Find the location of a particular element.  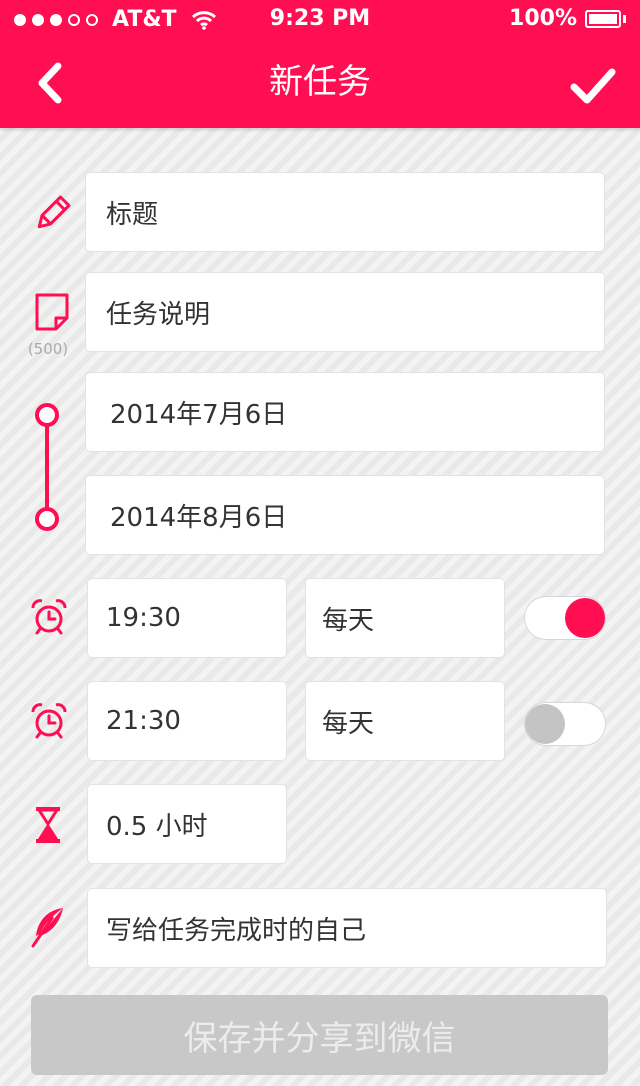

duration-field: 0.5 小时 is located at coordinates (187, 824).